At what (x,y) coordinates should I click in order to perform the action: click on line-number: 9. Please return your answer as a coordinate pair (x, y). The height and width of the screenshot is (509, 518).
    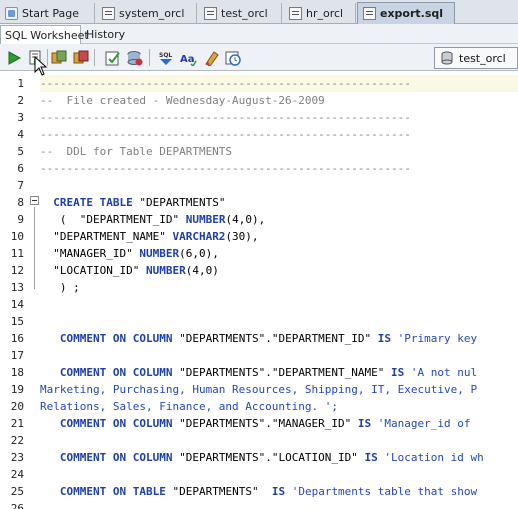
    Looking at the image, I should click on (20, 219).